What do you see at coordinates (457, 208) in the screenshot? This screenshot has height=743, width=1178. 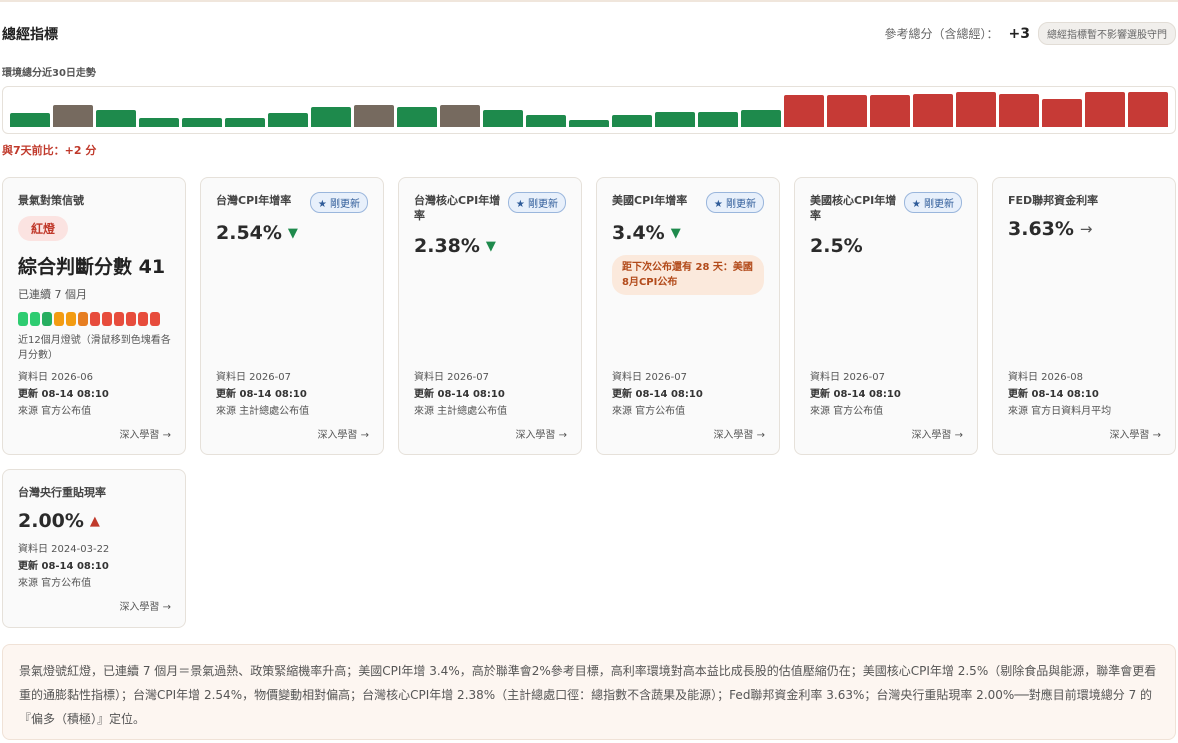 I see `card-title: 台灣核心CPI年增率` at bounding box center [457, 208].